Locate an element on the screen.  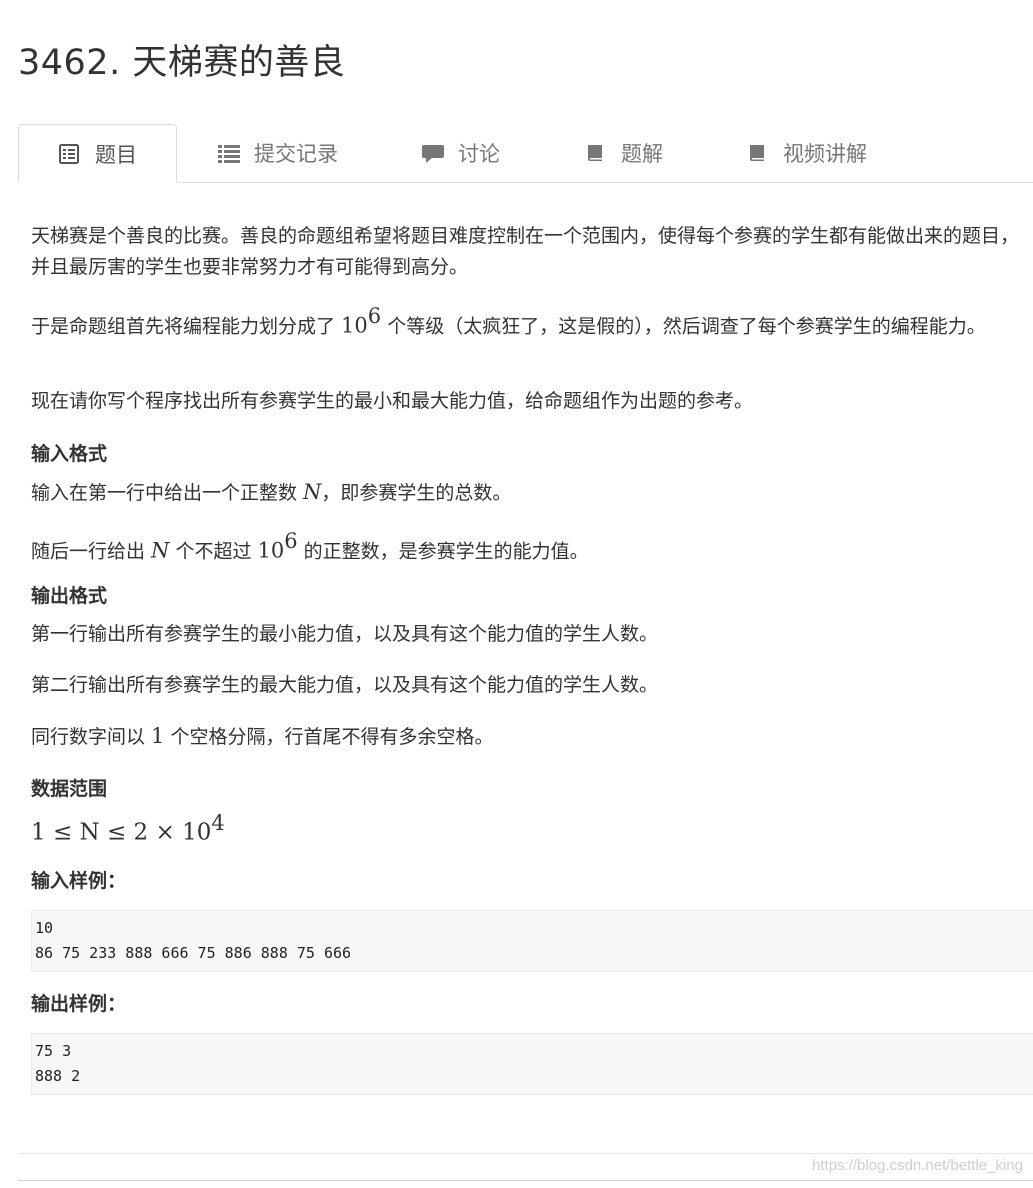
tab-discussion: 讨论 is located at coordinates (461, 153).